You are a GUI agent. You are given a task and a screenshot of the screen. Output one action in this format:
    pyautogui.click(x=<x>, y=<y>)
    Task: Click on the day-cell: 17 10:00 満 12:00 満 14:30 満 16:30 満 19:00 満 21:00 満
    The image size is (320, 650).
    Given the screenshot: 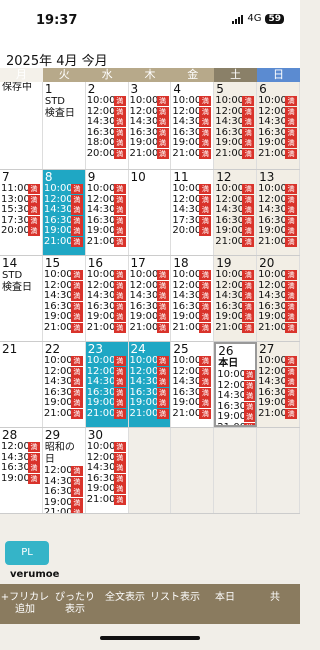 What is the action you would take?
    pyautogui.click(x=150, y=298)
    